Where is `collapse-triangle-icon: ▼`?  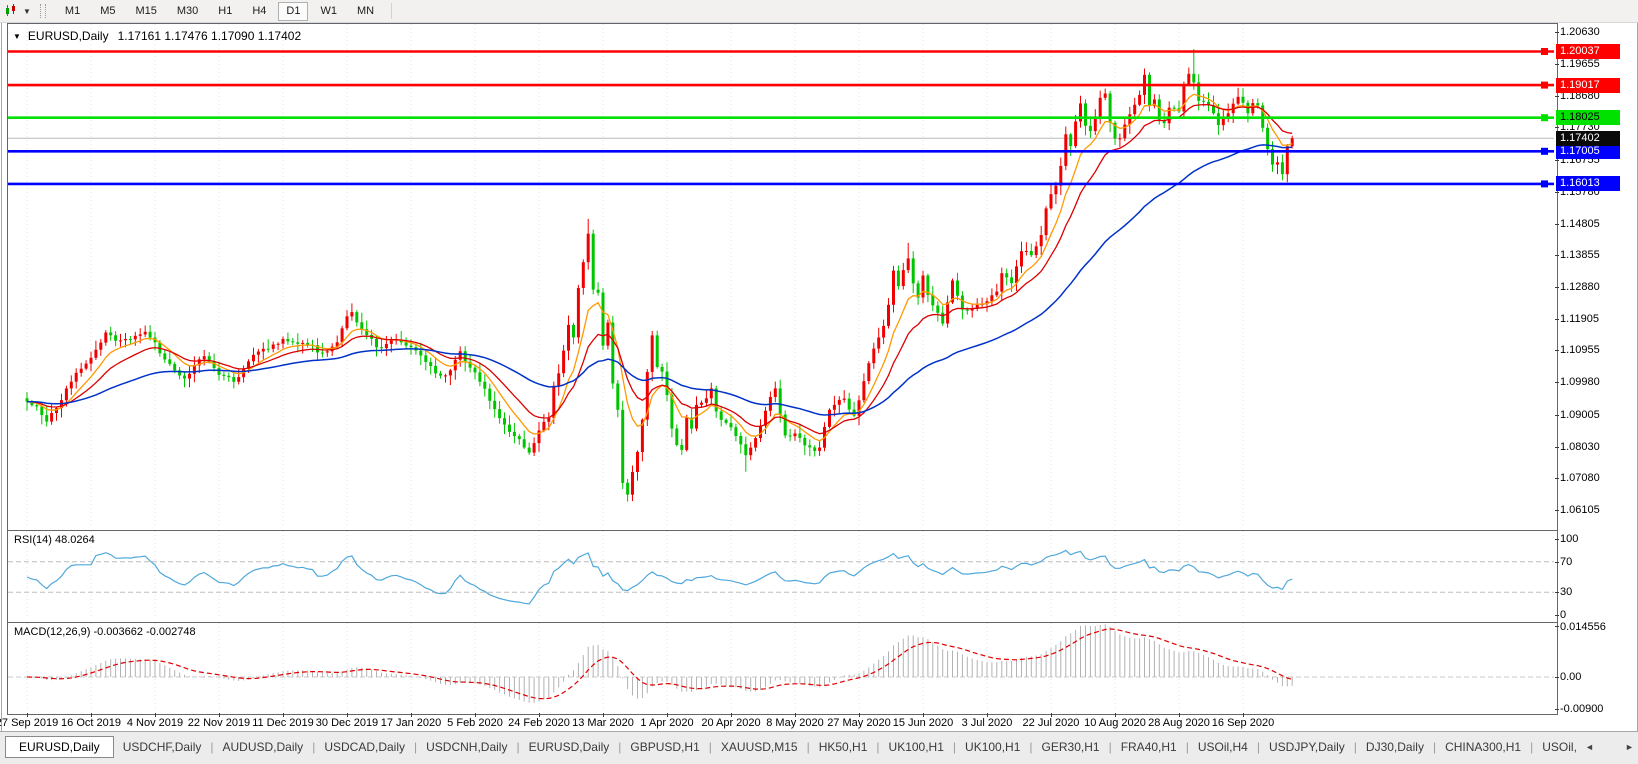 collapse-triangle-icon: ▼ is located at coordinates (17, 36).